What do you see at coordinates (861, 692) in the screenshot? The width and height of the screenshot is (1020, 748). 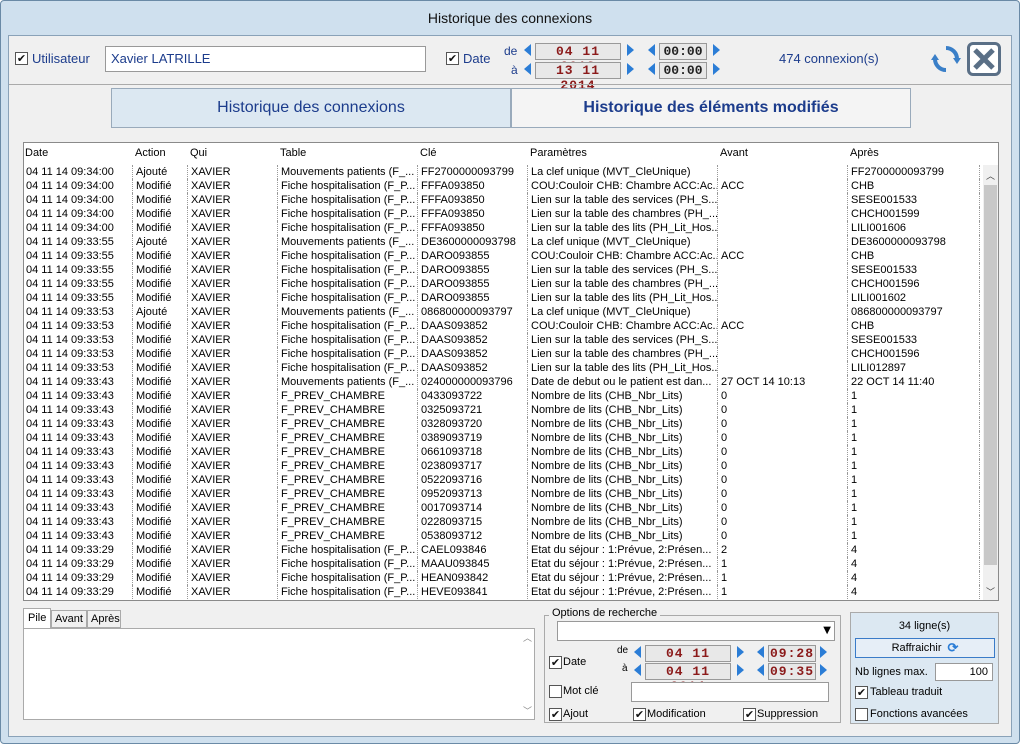 I see `translated-checkbox: ✔` at bounding box center [861, 692].